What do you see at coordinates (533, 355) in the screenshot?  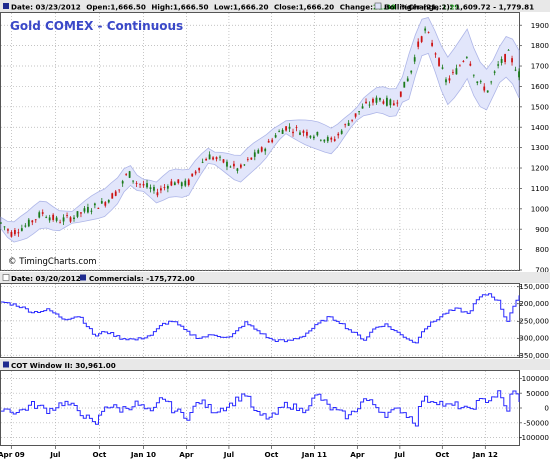 I see `y-tick-label: -350,000` at bounding box center [533, 355].